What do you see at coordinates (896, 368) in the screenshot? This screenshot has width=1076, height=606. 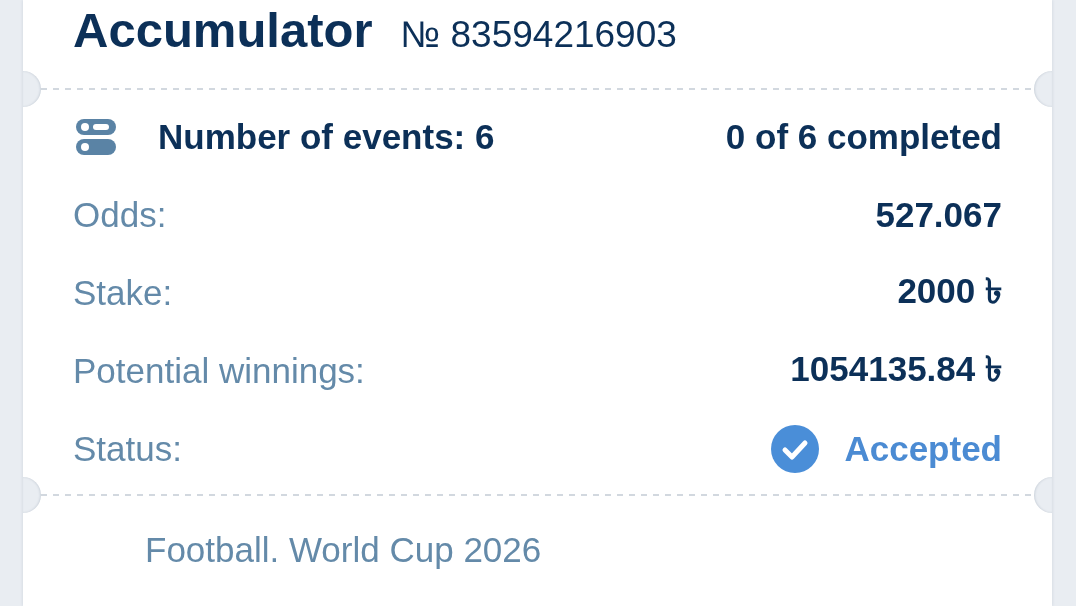 I see `detail-value: 1054135.84 ৳` at bounding box center [896, 368].